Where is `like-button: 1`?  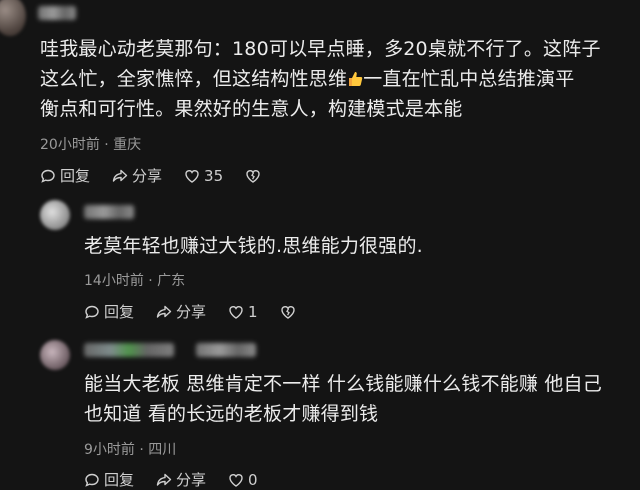 like-button: 1 is located at coordinates (243, 312).